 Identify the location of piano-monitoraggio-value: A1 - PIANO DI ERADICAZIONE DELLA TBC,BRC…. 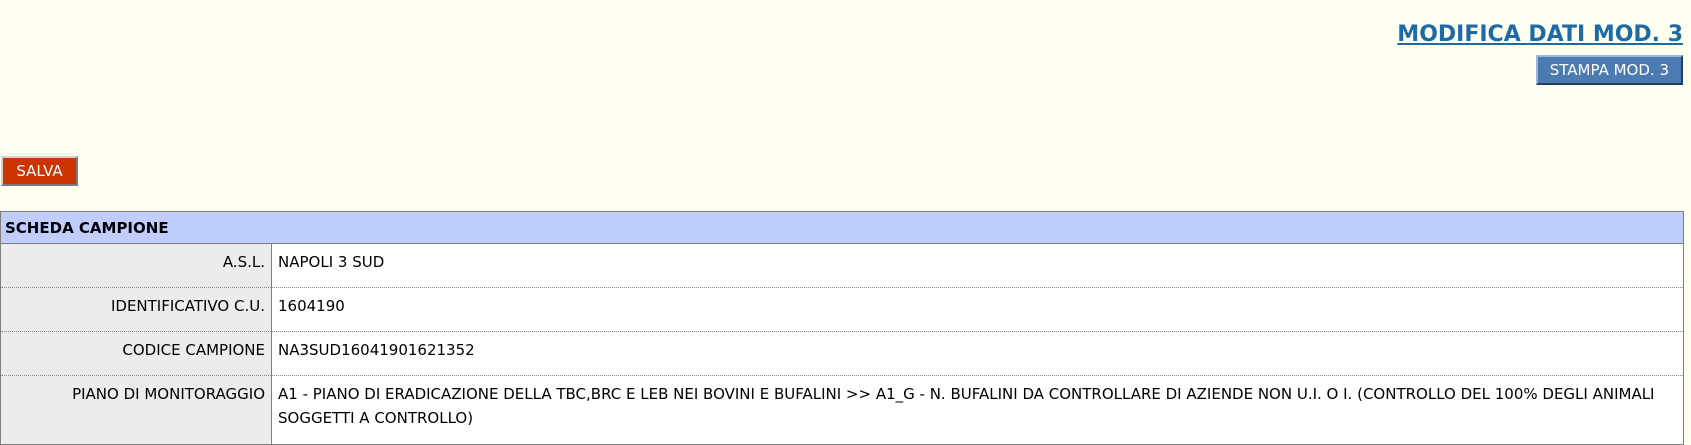
(977, 410).